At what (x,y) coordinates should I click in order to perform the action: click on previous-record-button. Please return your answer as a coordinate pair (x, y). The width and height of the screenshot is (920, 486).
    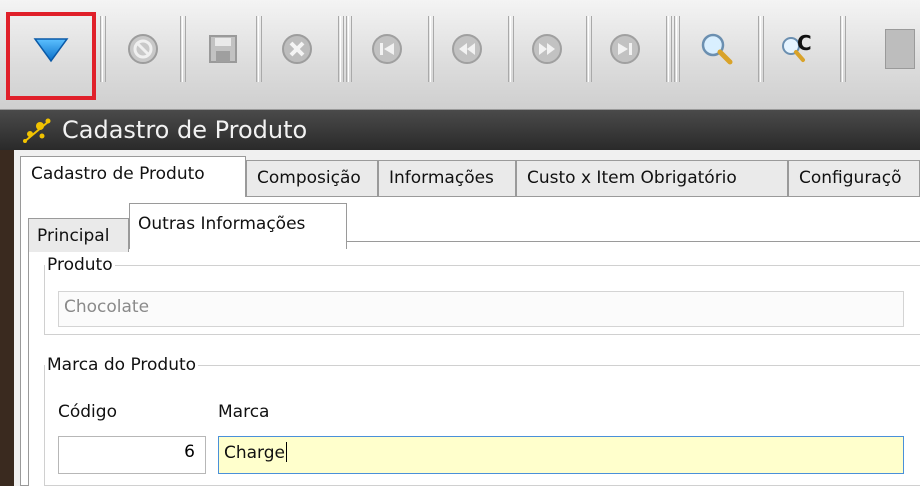
    Looking at the image, I should click on (467, 49).